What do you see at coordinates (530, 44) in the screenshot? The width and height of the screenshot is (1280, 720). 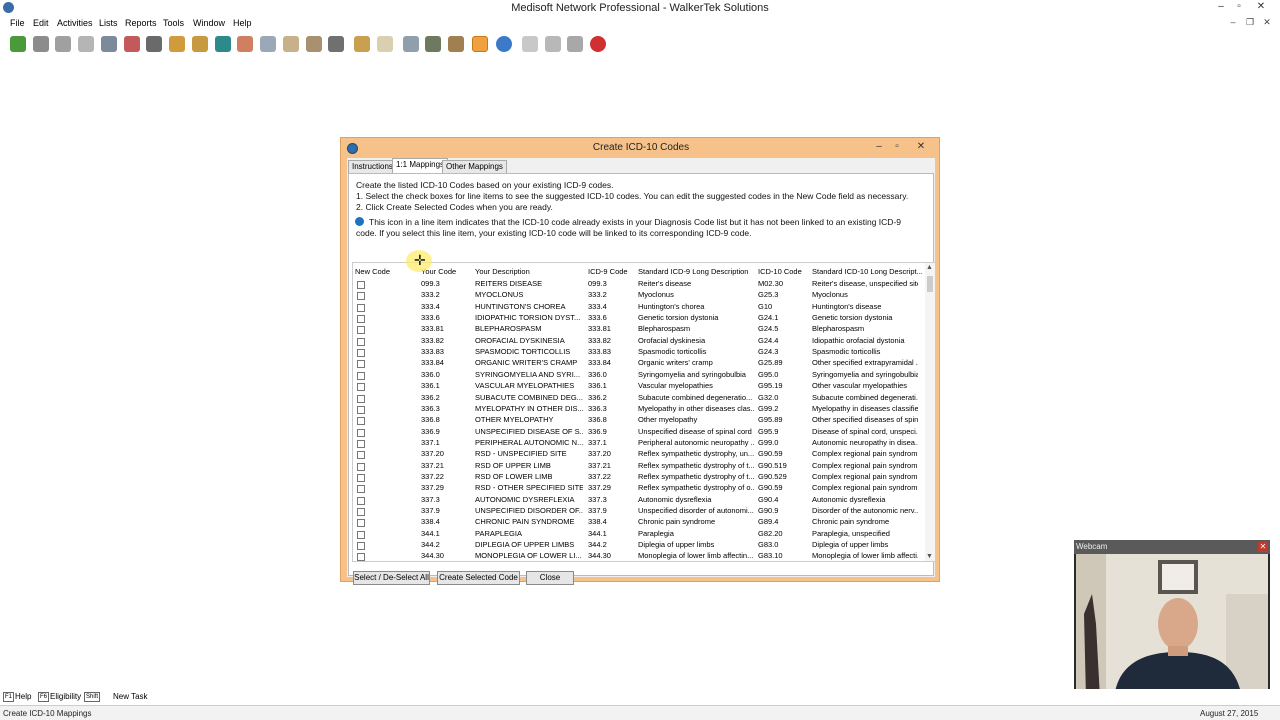 I see `toolbar-list-icon` at bounding box center [530, 44].